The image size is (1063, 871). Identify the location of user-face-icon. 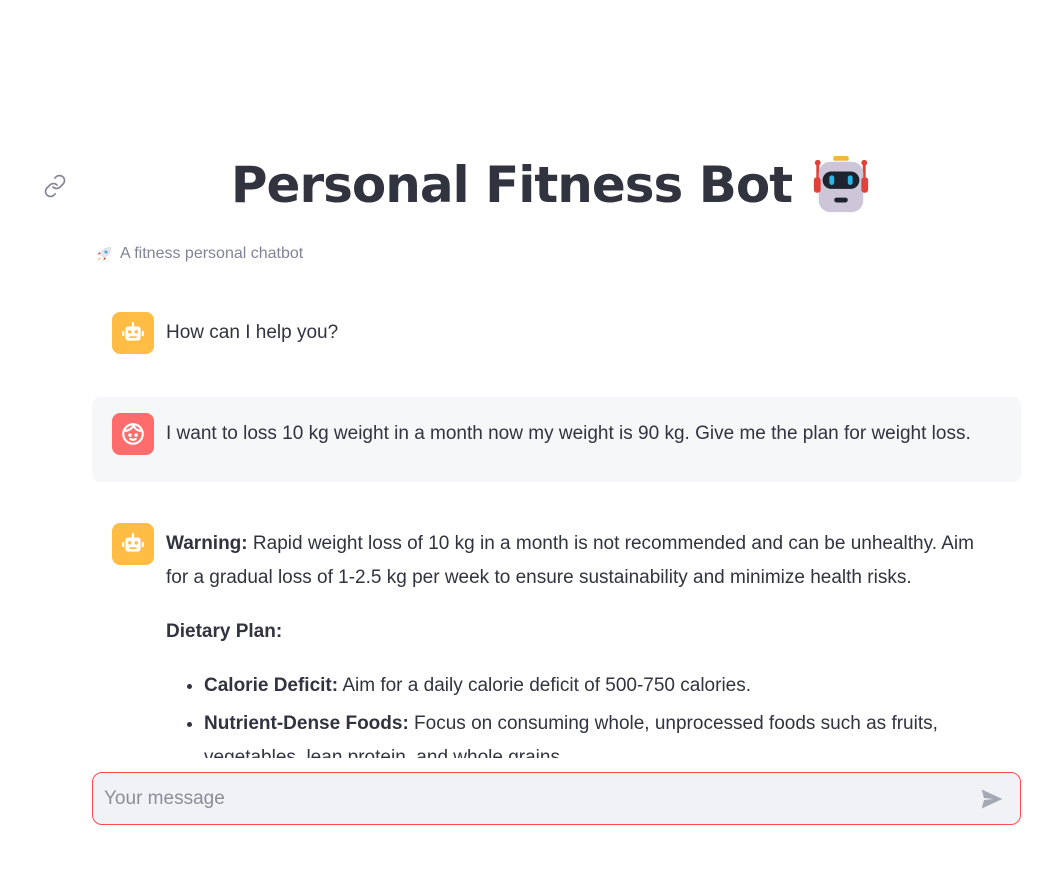
(133, 434).